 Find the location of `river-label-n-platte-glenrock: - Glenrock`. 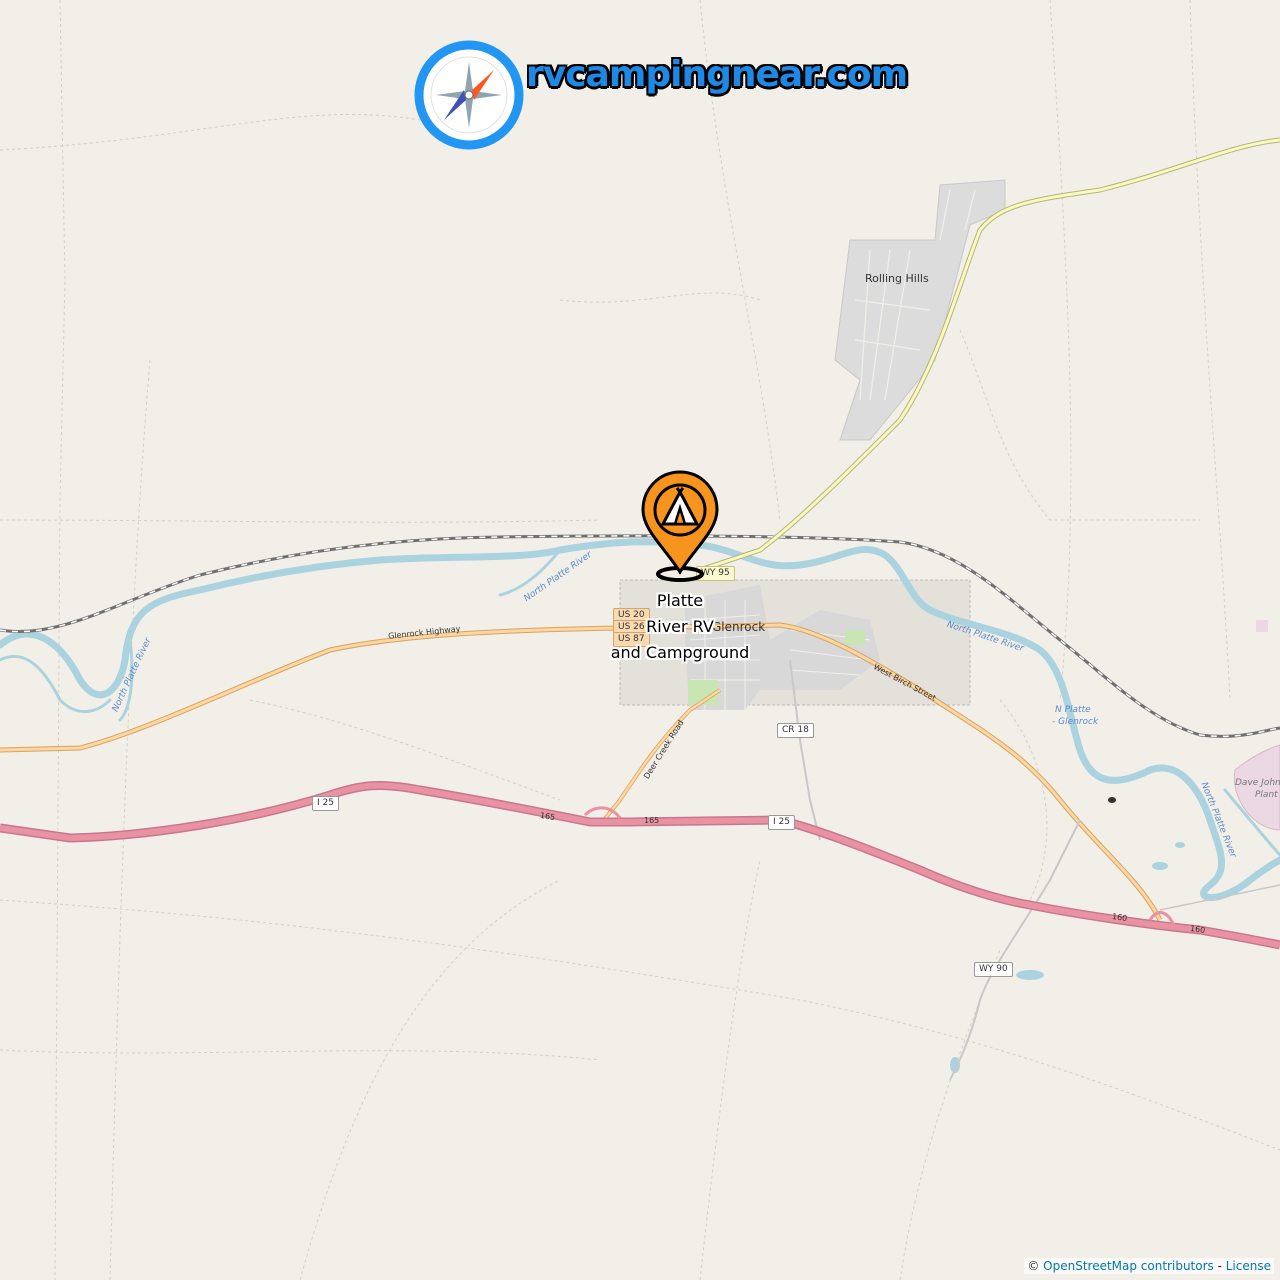

river-label-n-platte-glenrock: - Glenrock is located at coordinates (1075, 722).